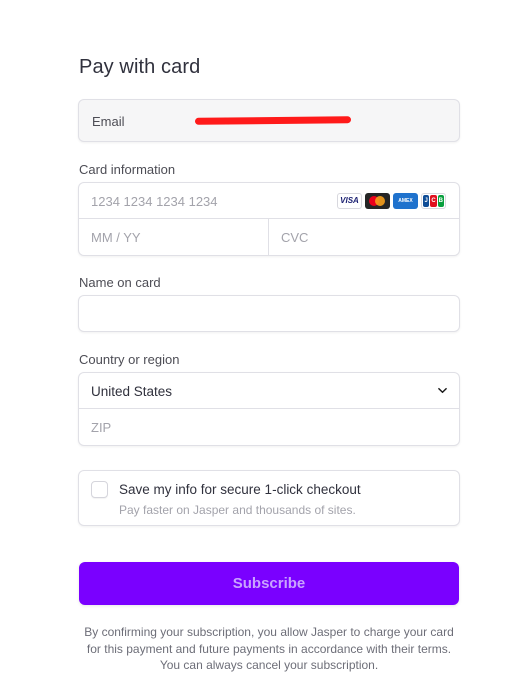 Image resolution: width=530 pixels, height=697 pixels. I want to click on name-on-card-input, so click(269, 313).